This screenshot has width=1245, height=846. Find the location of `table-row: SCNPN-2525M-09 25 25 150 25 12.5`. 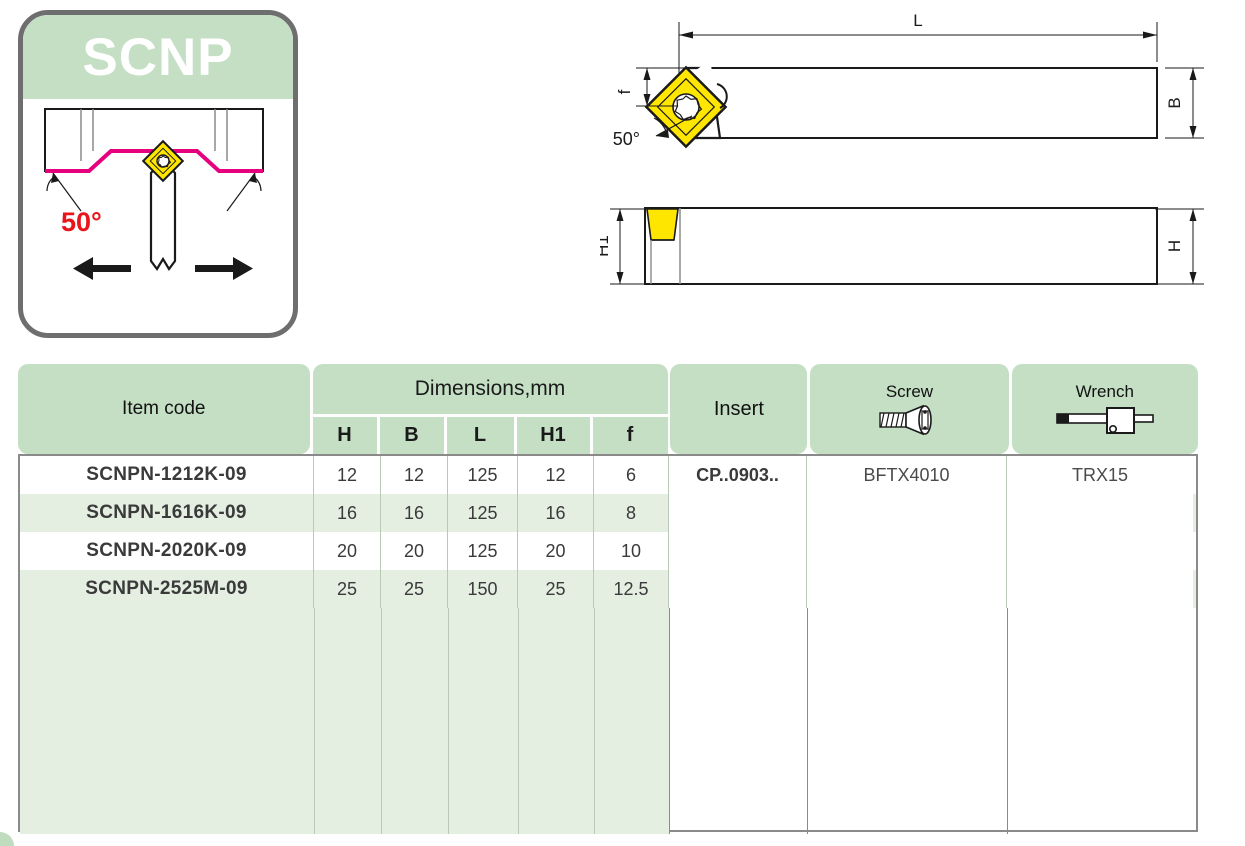

table-row: SCNPN-2525M-09 25 25 150 25 12.5 is located at coordinates (608, 589).